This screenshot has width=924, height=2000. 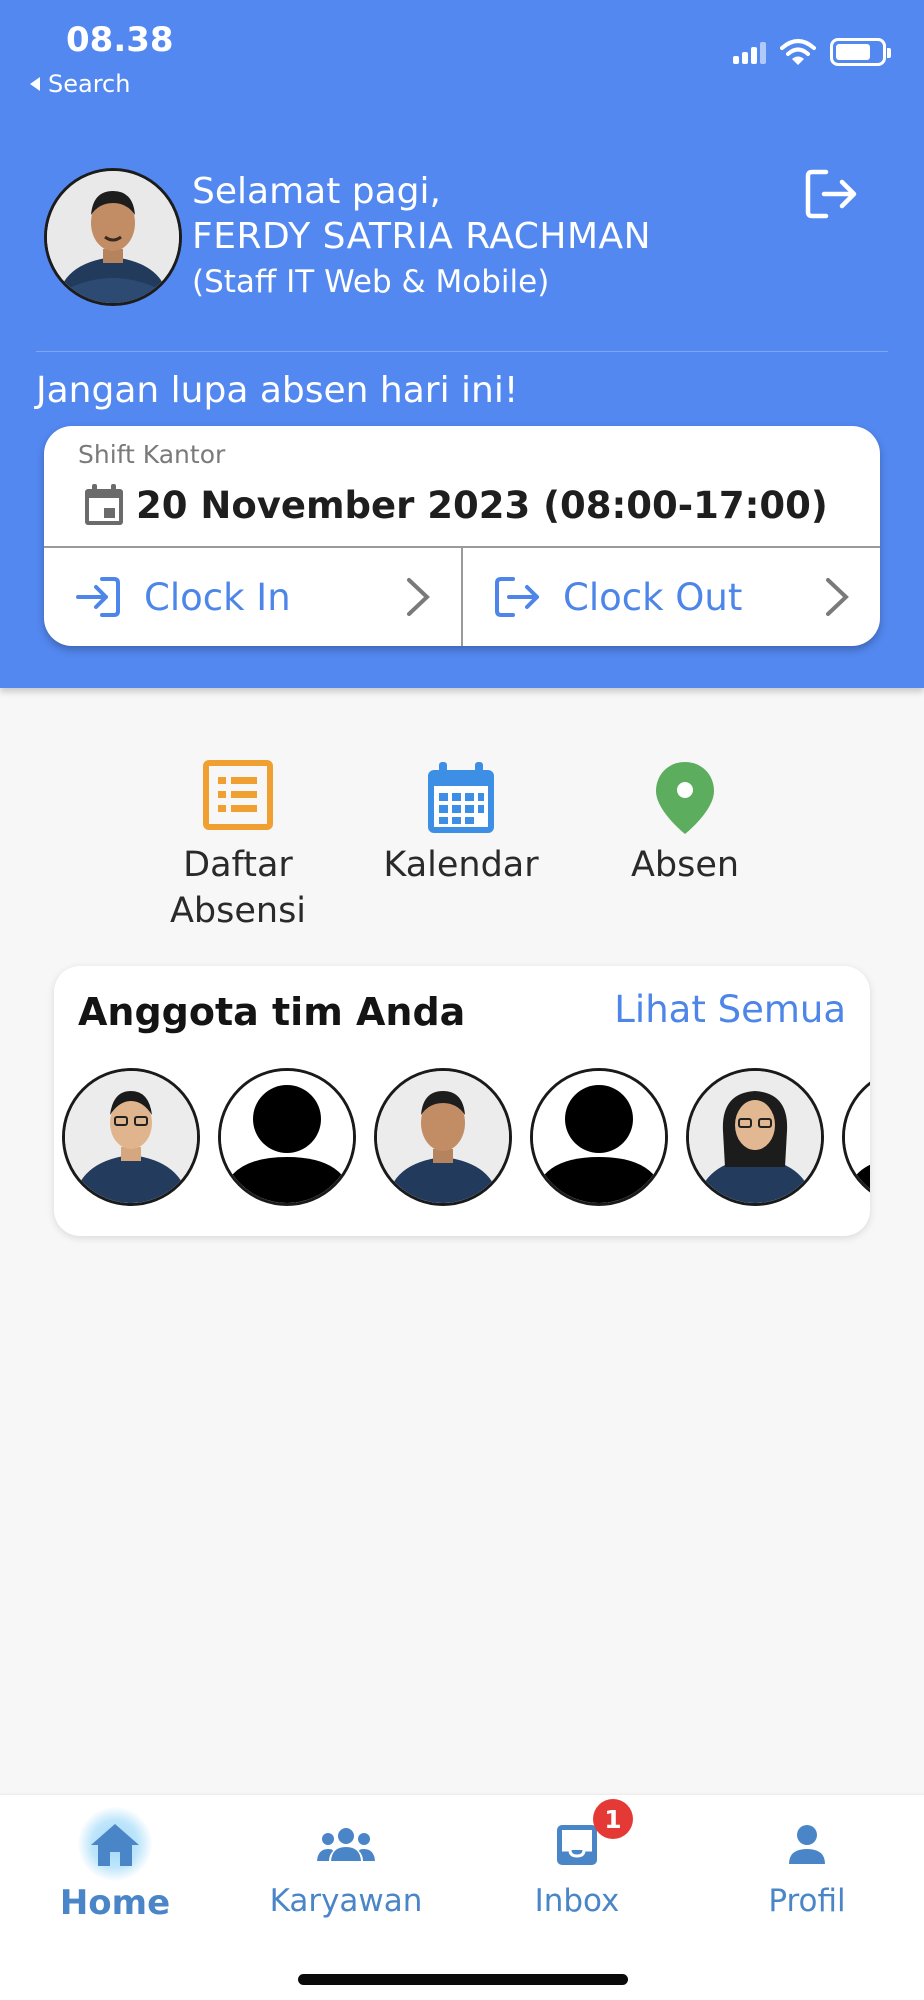 I want to click on calendar-icon, so click(x=461, y=798).